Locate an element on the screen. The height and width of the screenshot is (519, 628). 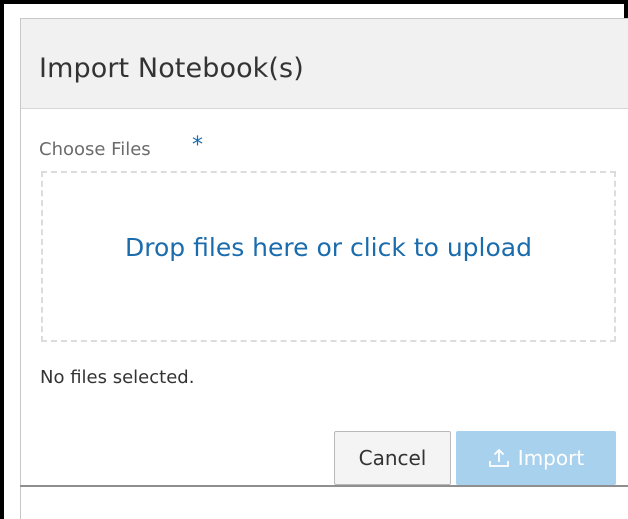
import-button: Import is located at coordinates (536, 458).